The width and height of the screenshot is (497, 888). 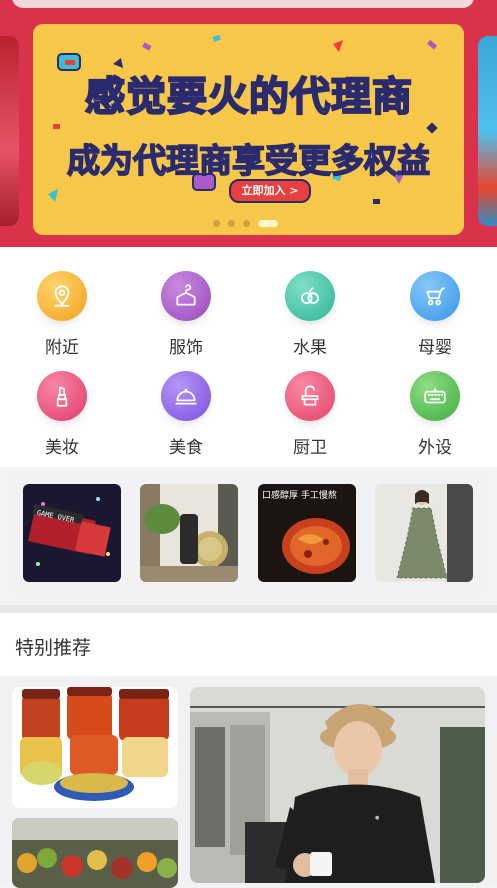 What do you see at coordinates (337, 785) in the screenshot?
I see `product-card-tshirt: ●` at bounding box center [337, 785].